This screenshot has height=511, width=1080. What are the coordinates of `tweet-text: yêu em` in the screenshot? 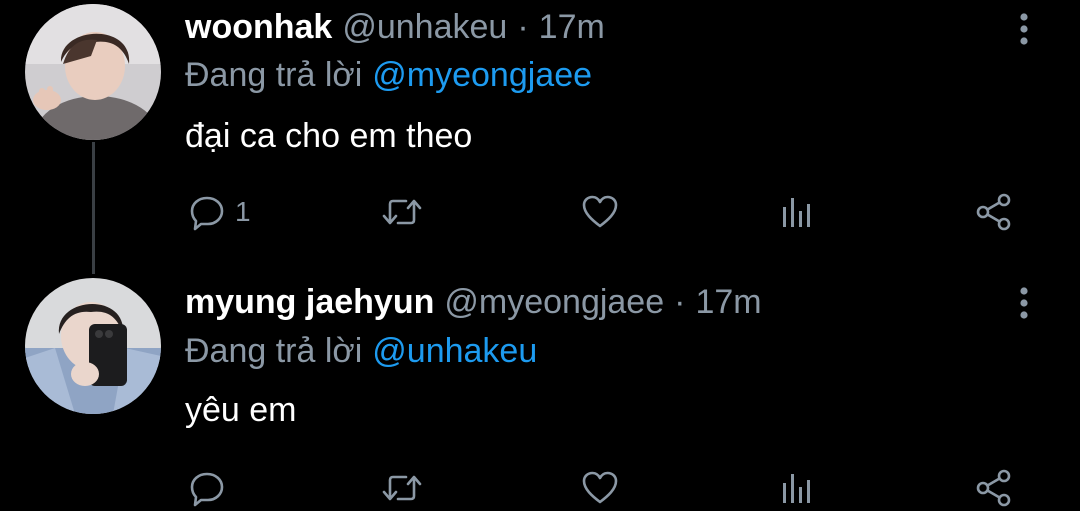 It's located at (241, 410).